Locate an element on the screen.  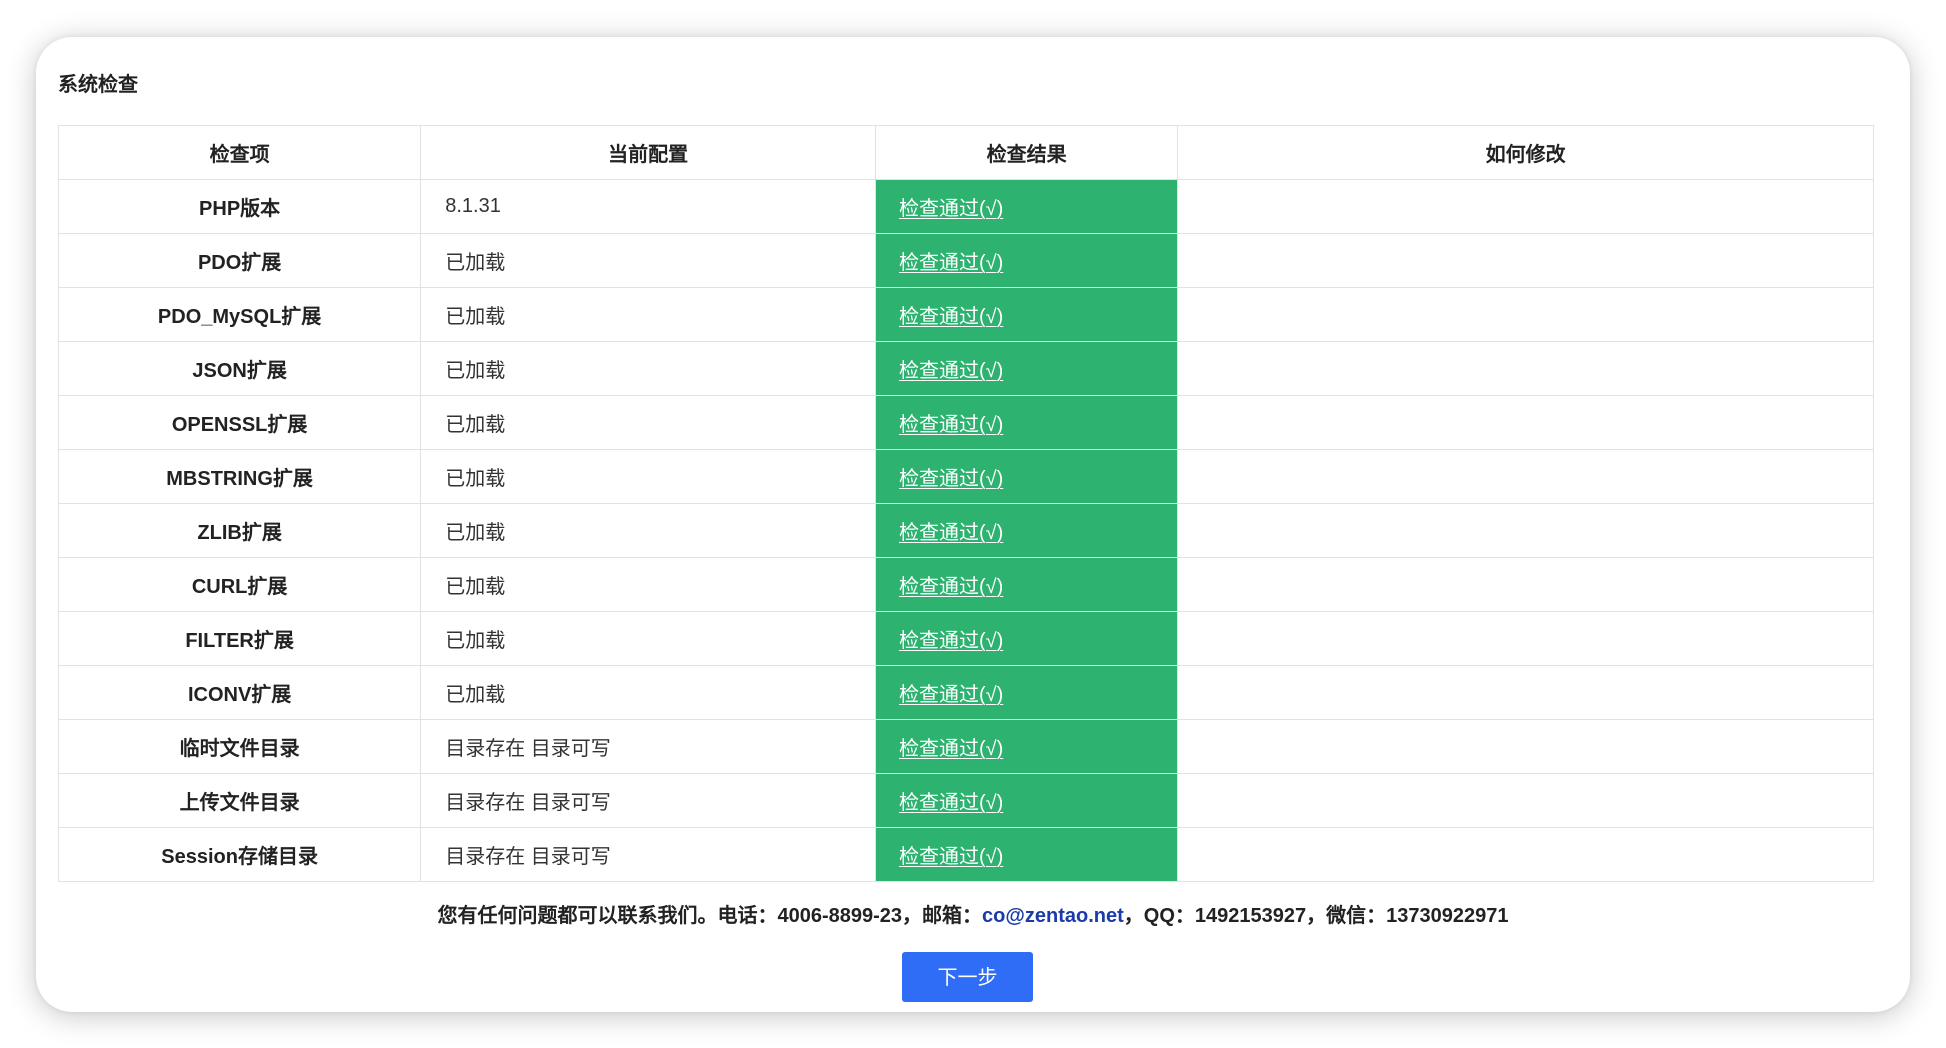
table-row: ICONV扩展 已加载 检查通过(√) is located at coordinates (965, 692).